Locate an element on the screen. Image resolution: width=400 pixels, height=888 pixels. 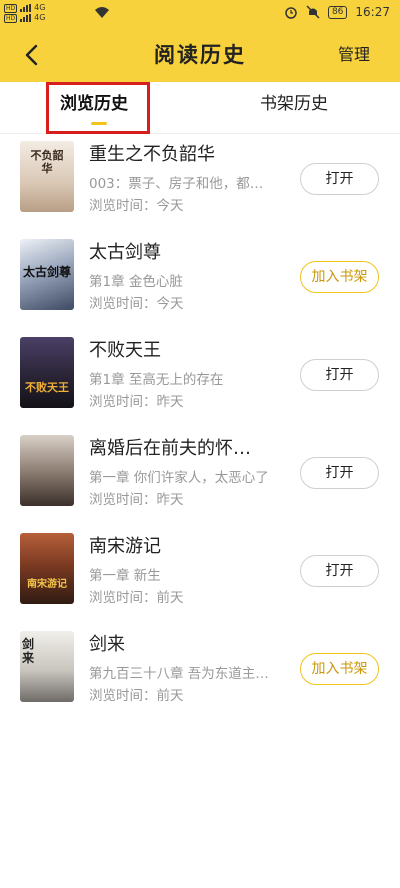
list-item: 不负韶华 重生之不负韶华 003：票子、房子和他，都… 浏览时间：今天 打开 is located at coordinates (200, 184).